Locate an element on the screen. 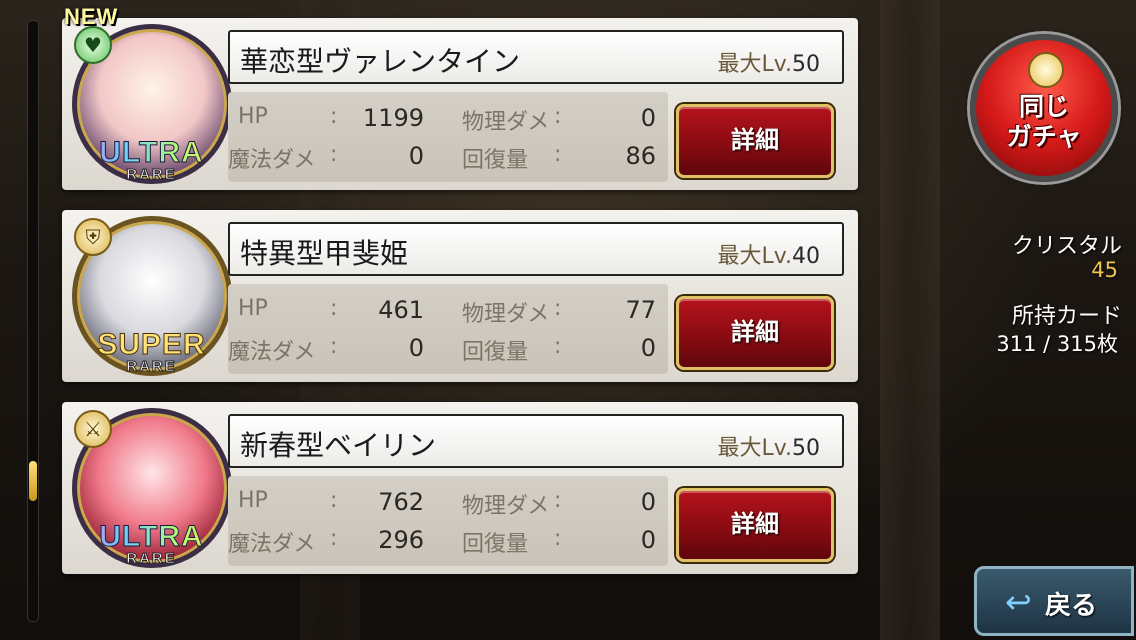  new-badge: NEW is located at coordinates (91, 16).